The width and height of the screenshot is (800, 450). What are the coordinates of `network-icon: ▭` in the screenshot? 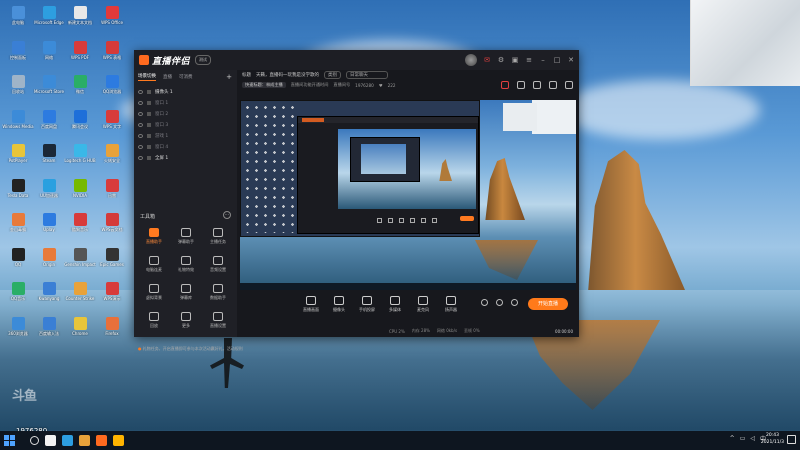 It's located at (743, 438).